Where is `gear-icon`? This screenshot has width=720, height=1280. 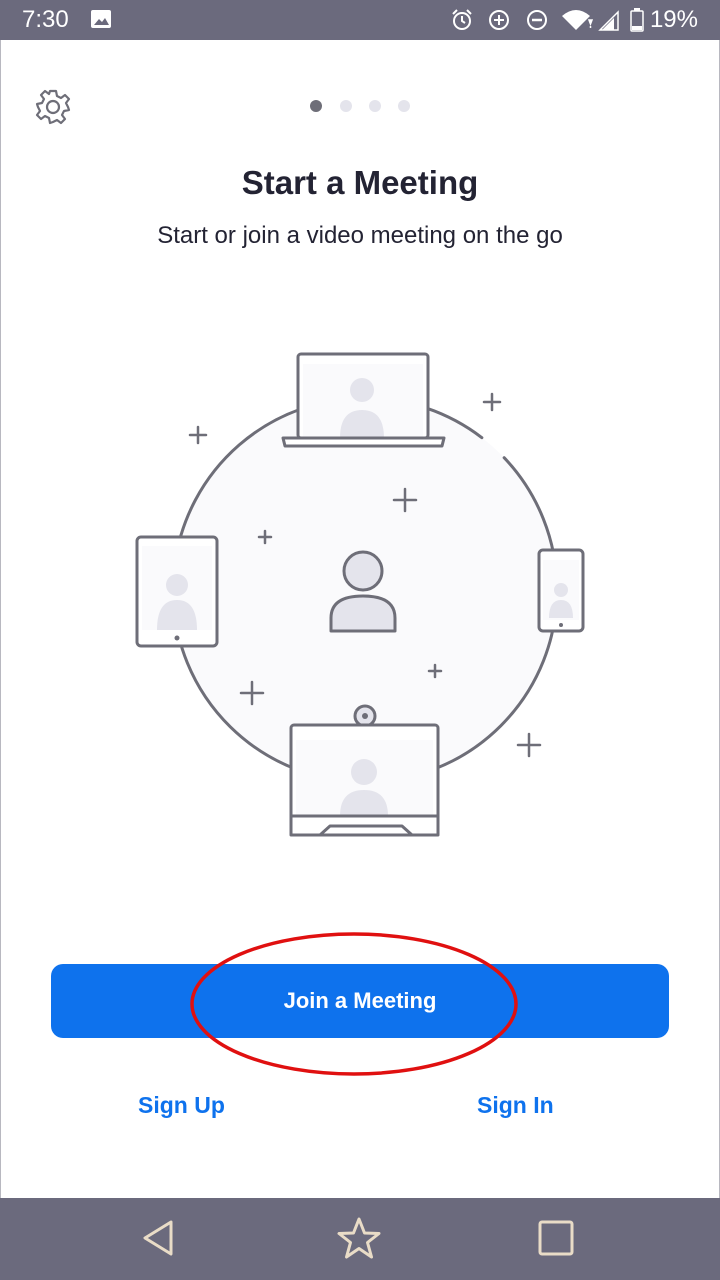
gear-icon is located at coordinates (53, 107).